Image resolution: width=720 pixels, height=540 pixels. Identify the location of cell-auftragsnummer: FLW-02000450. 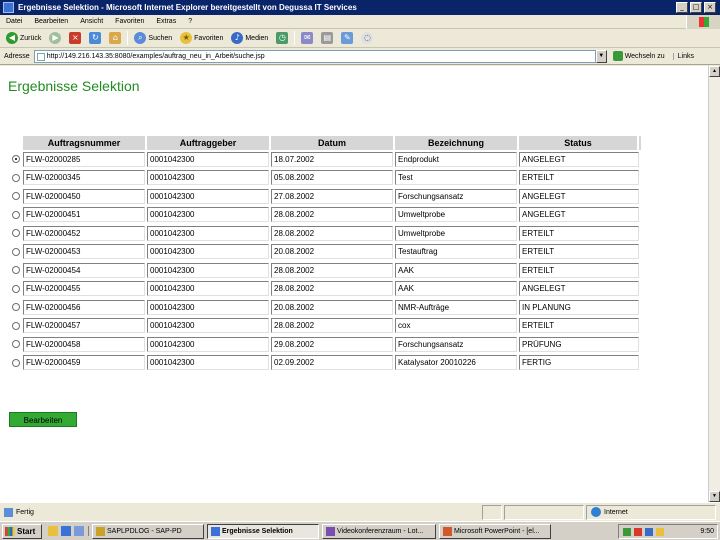
(84, 196).